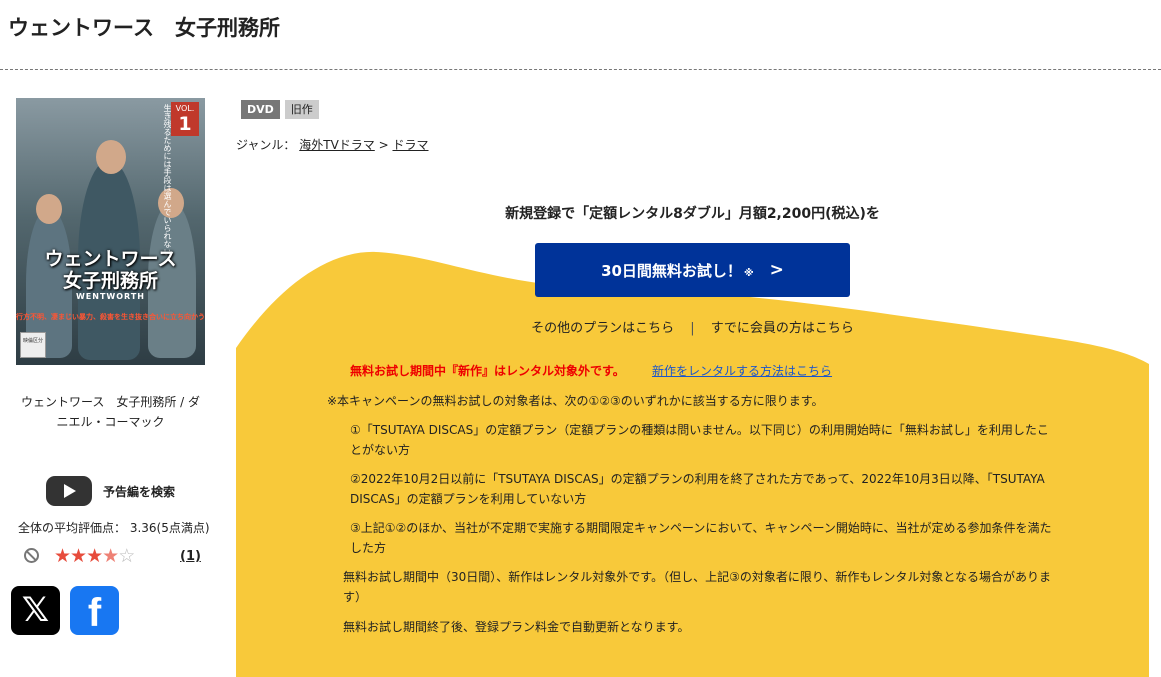 The height and width of the screenshot is (677, 1161). I want to click on trailer-search-button: 予告編を検索, so click(110, 491).